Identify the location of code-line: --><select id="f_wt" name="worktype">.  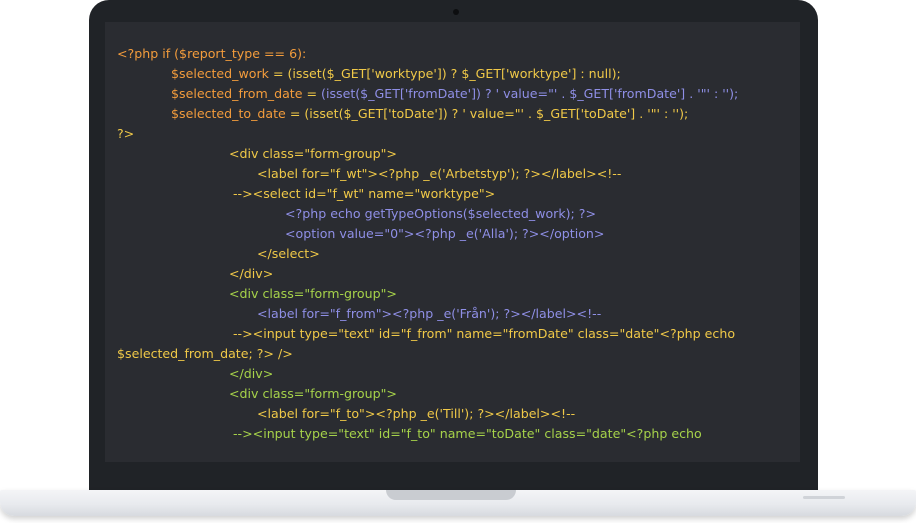
(458, 194).